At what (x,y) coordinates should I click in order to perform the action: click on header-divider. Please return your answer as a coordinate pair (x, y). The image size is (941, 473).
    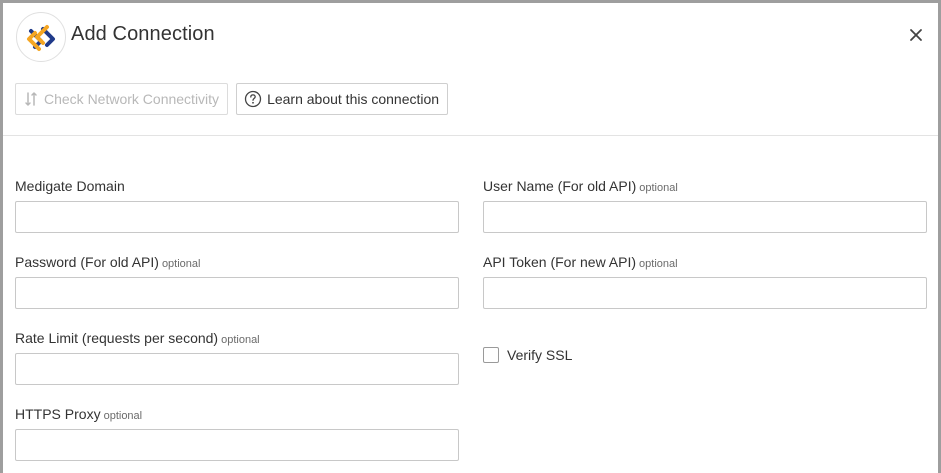
    Looking at the image, I should click on (470, 135).